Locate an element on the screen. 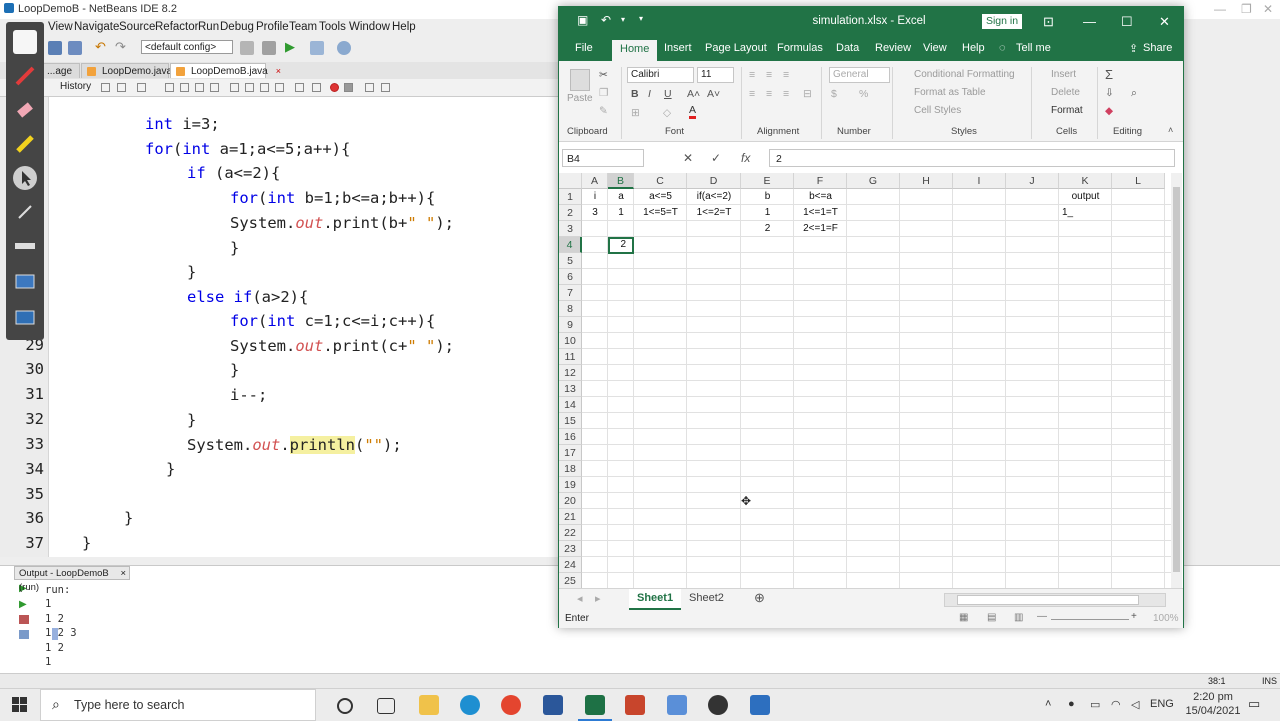 This screenshot has width=1280, height=721. cell-a1: i is located at coordinates (595, 197).